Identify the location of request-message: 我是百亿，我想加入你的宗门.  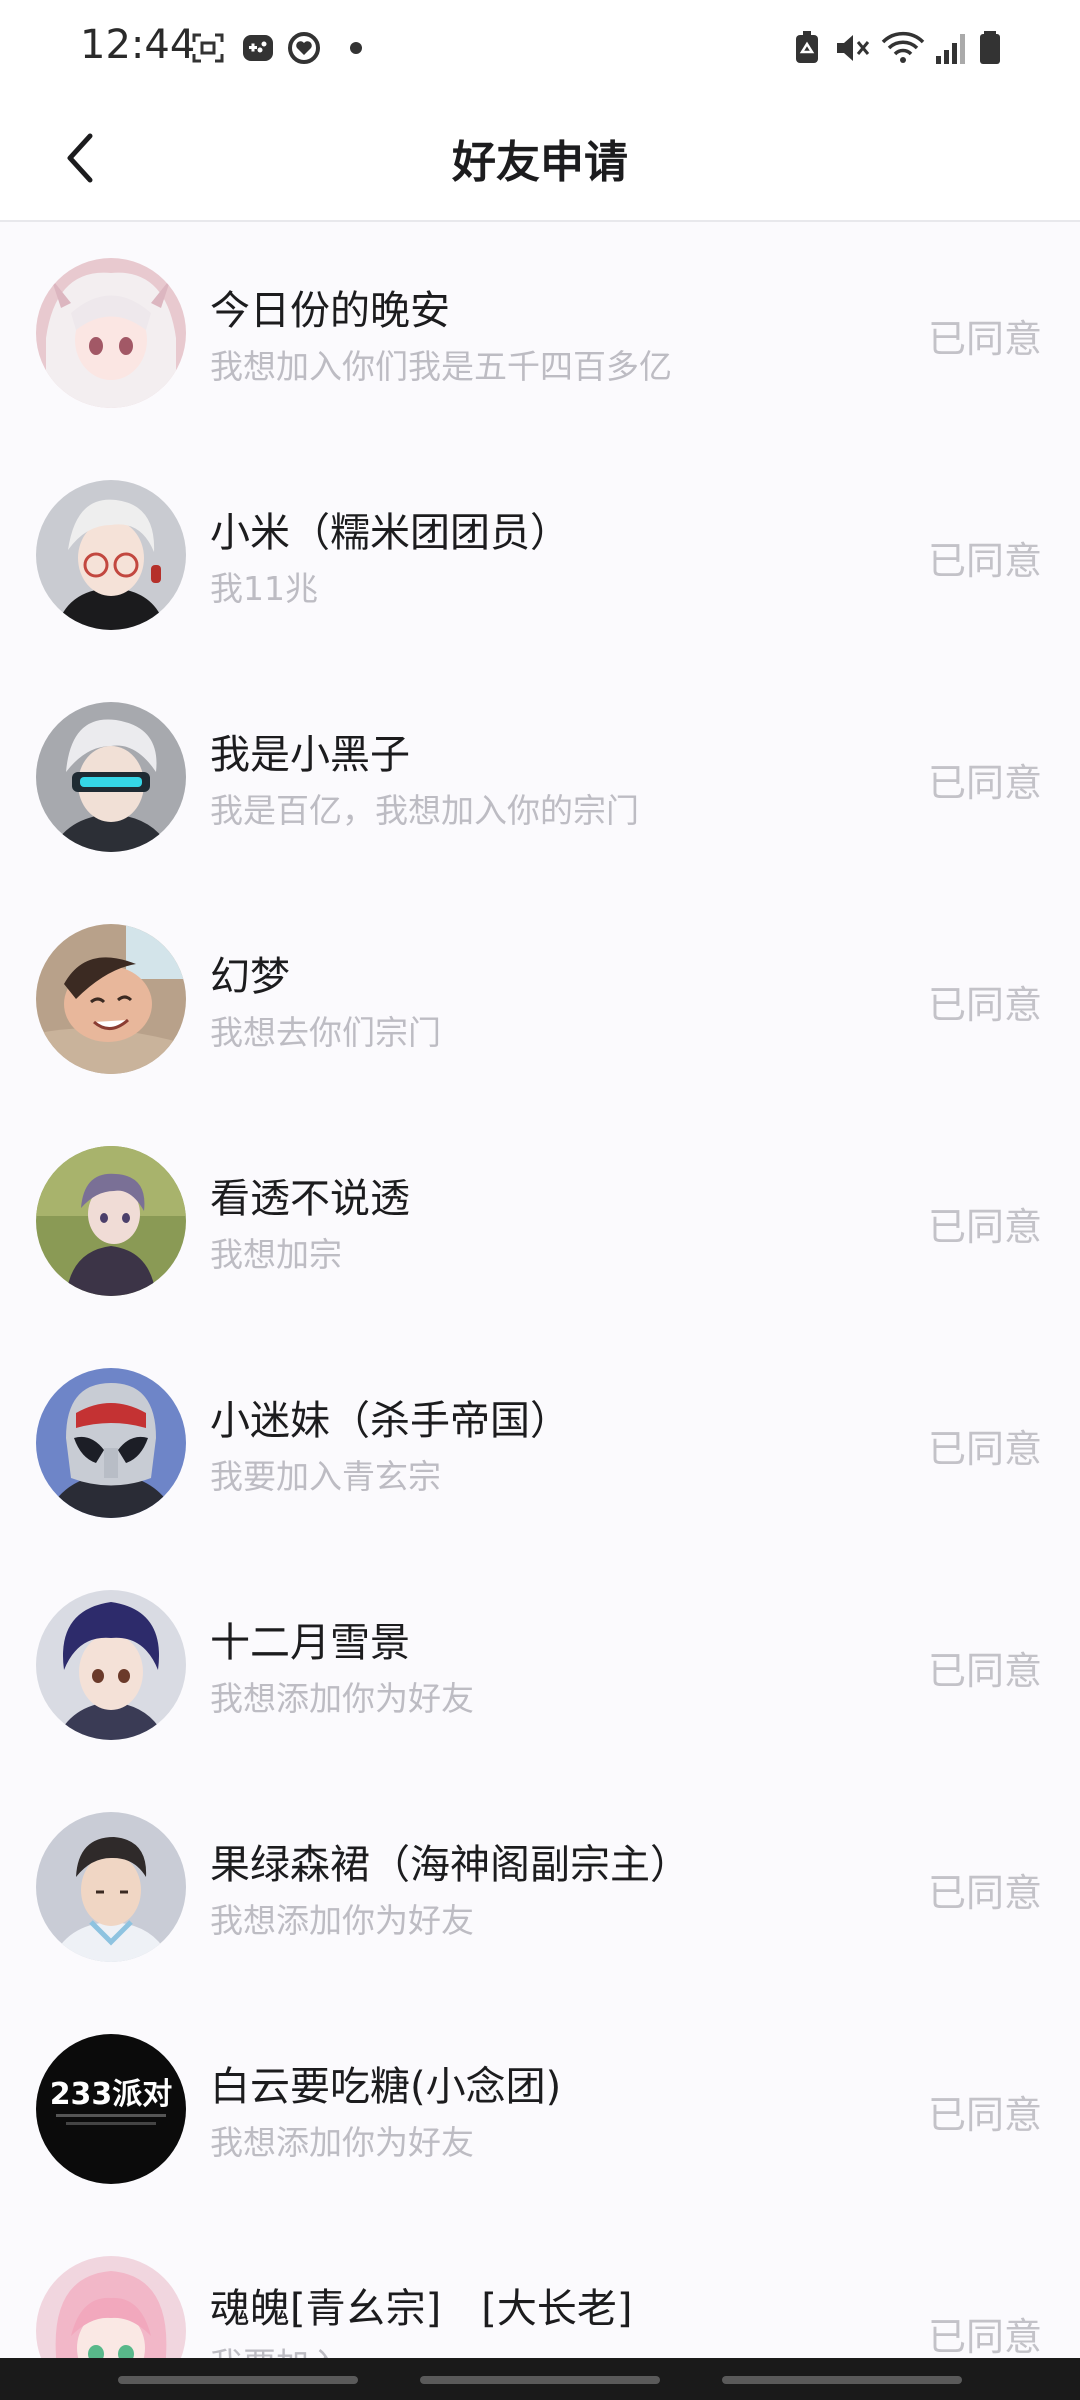
(424, 810).